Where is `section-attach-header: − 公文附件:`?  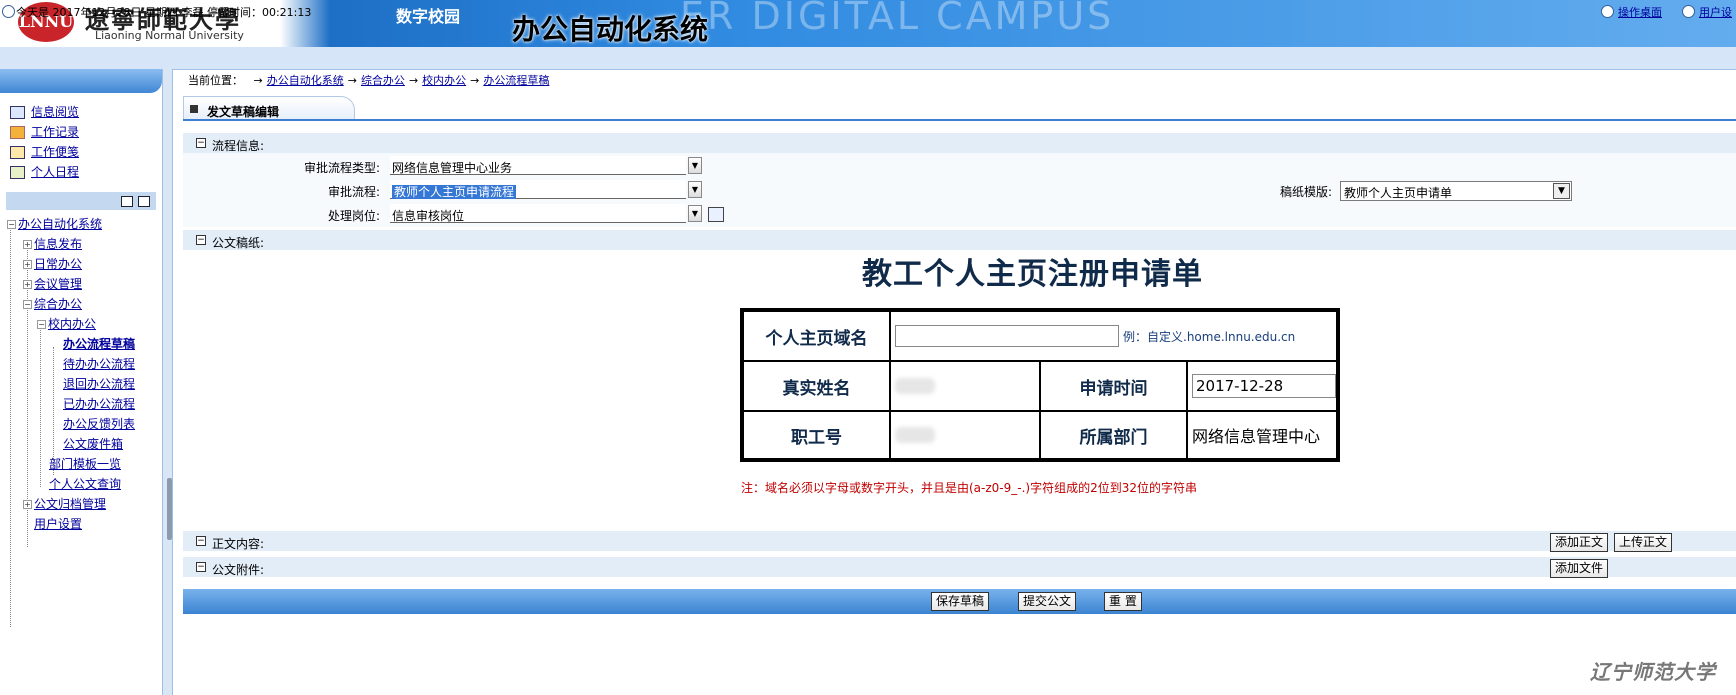
section-attach-header: − 公文附件: is located at coordinates (959, 567).